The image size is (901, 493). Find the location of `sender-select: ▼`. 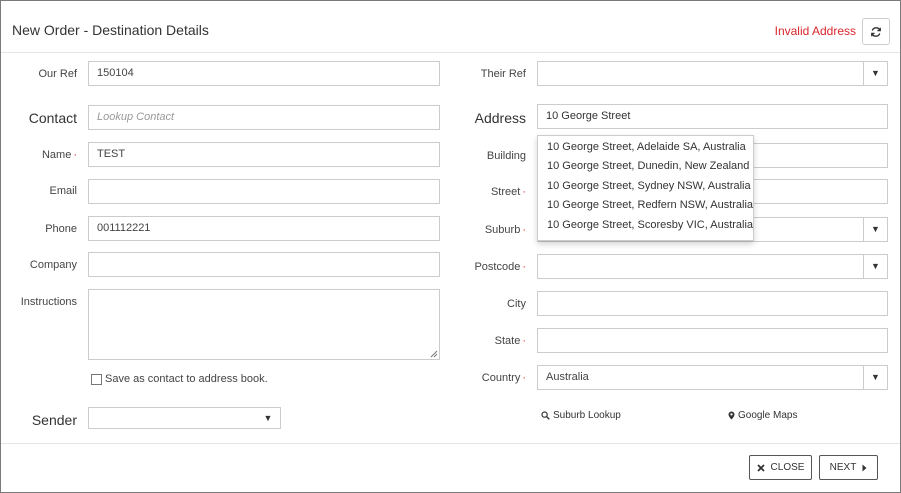

sender-select: ▼ is located at coordinates (184, 418).